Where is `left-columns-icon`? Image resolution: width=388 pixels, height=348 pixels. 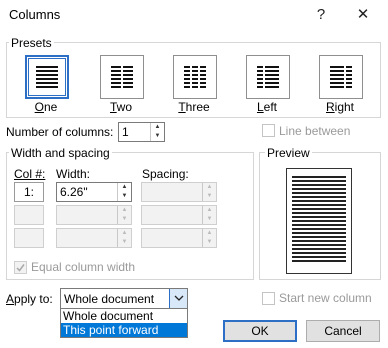 left-columns-icon is located at coordinates (268, 77).